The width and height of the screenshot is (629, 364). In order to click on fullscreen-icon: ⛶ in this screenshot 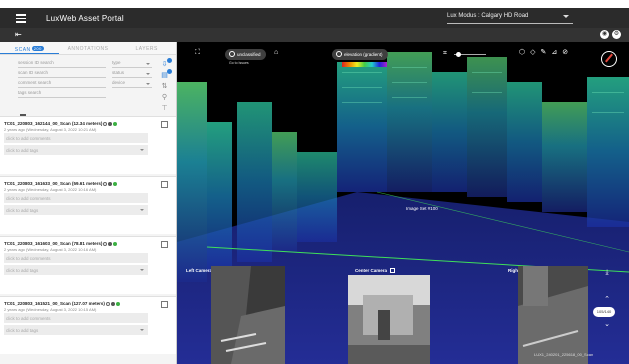, I will do `click(197, 53)`.